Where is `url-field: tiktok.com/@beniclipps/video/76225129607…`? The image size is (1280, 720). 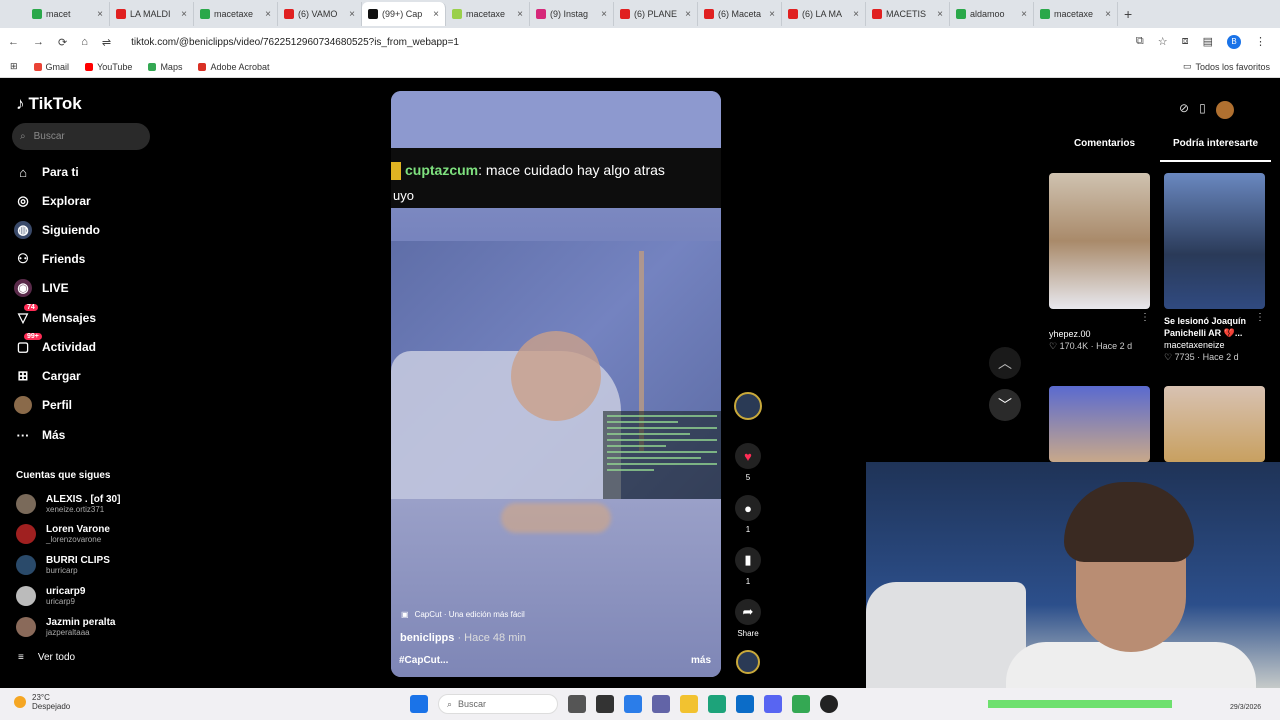 url-field: tiktok.com/@beniclipps/video/76225129607… is located at coordinates (295, 42).